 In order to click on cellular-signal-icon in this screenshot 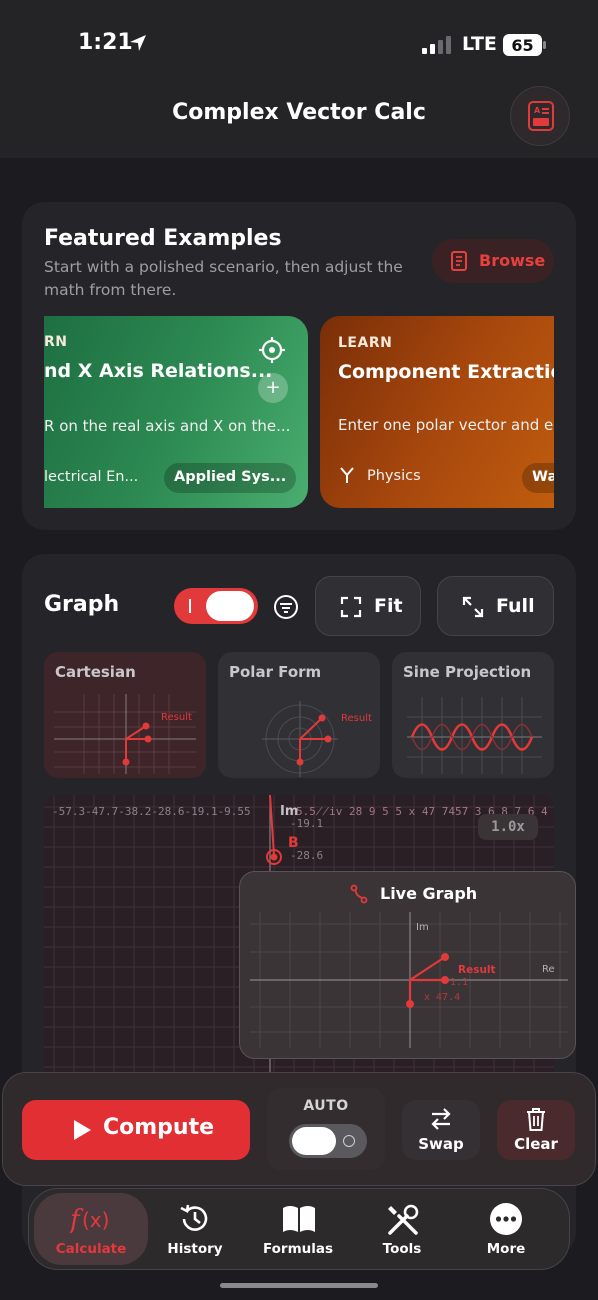, I will do `click(436, 45)`.